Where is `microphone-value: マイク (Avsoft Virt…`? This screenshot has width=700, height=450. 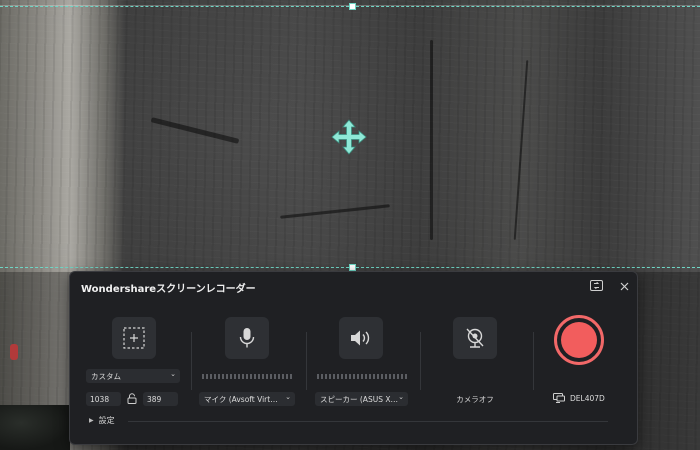
microphone-value: マイク (Avsoft Virt… is located at coordinates (241, 399).